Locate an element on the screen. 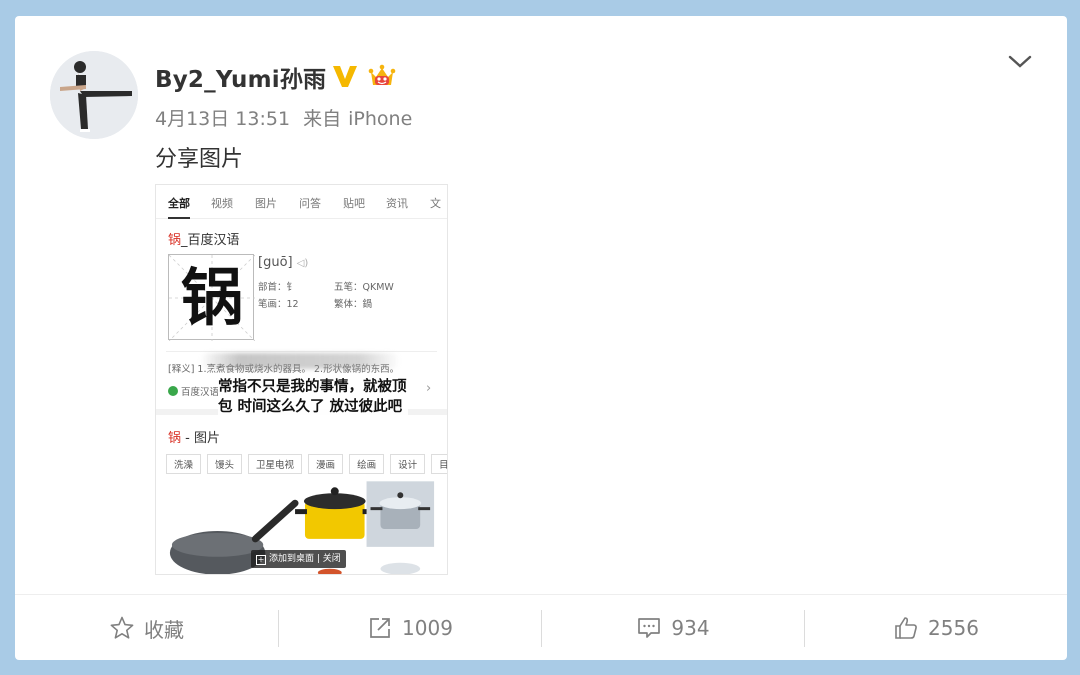 The image size is (1080, 675). repost-icon is located at coordinates (380, 628).